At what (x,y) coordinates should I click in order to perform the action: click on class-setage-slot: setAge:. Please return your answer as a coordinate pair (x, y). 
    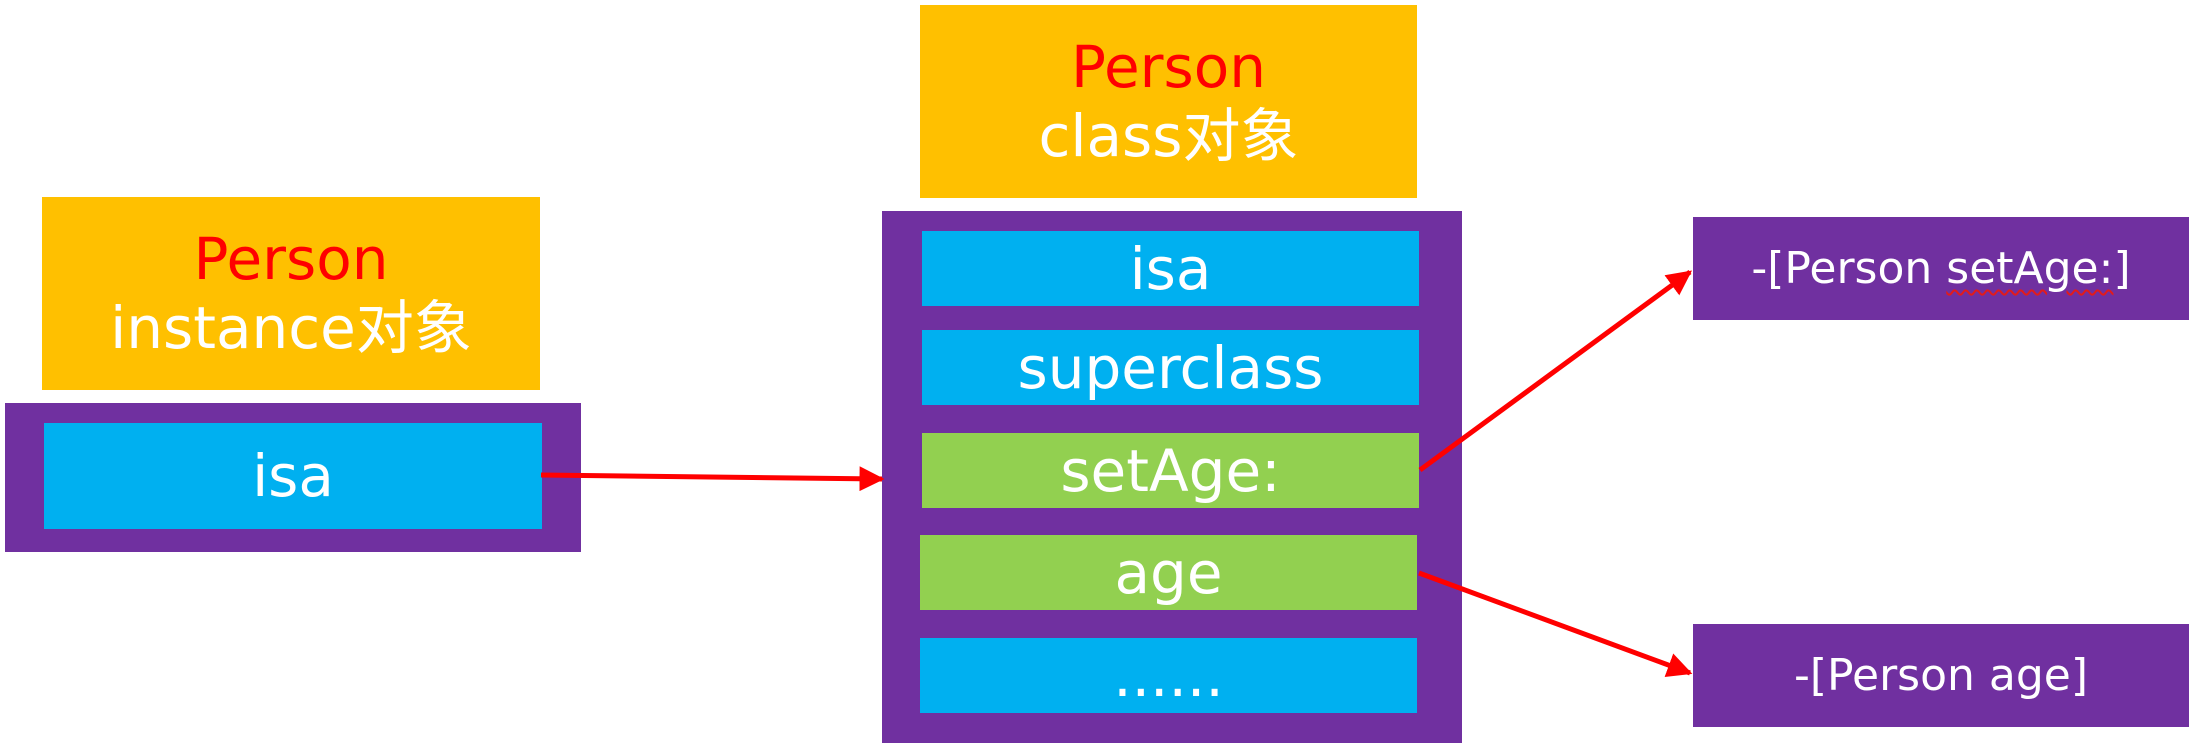
    Looking at the image, I should click on (1170, 470).